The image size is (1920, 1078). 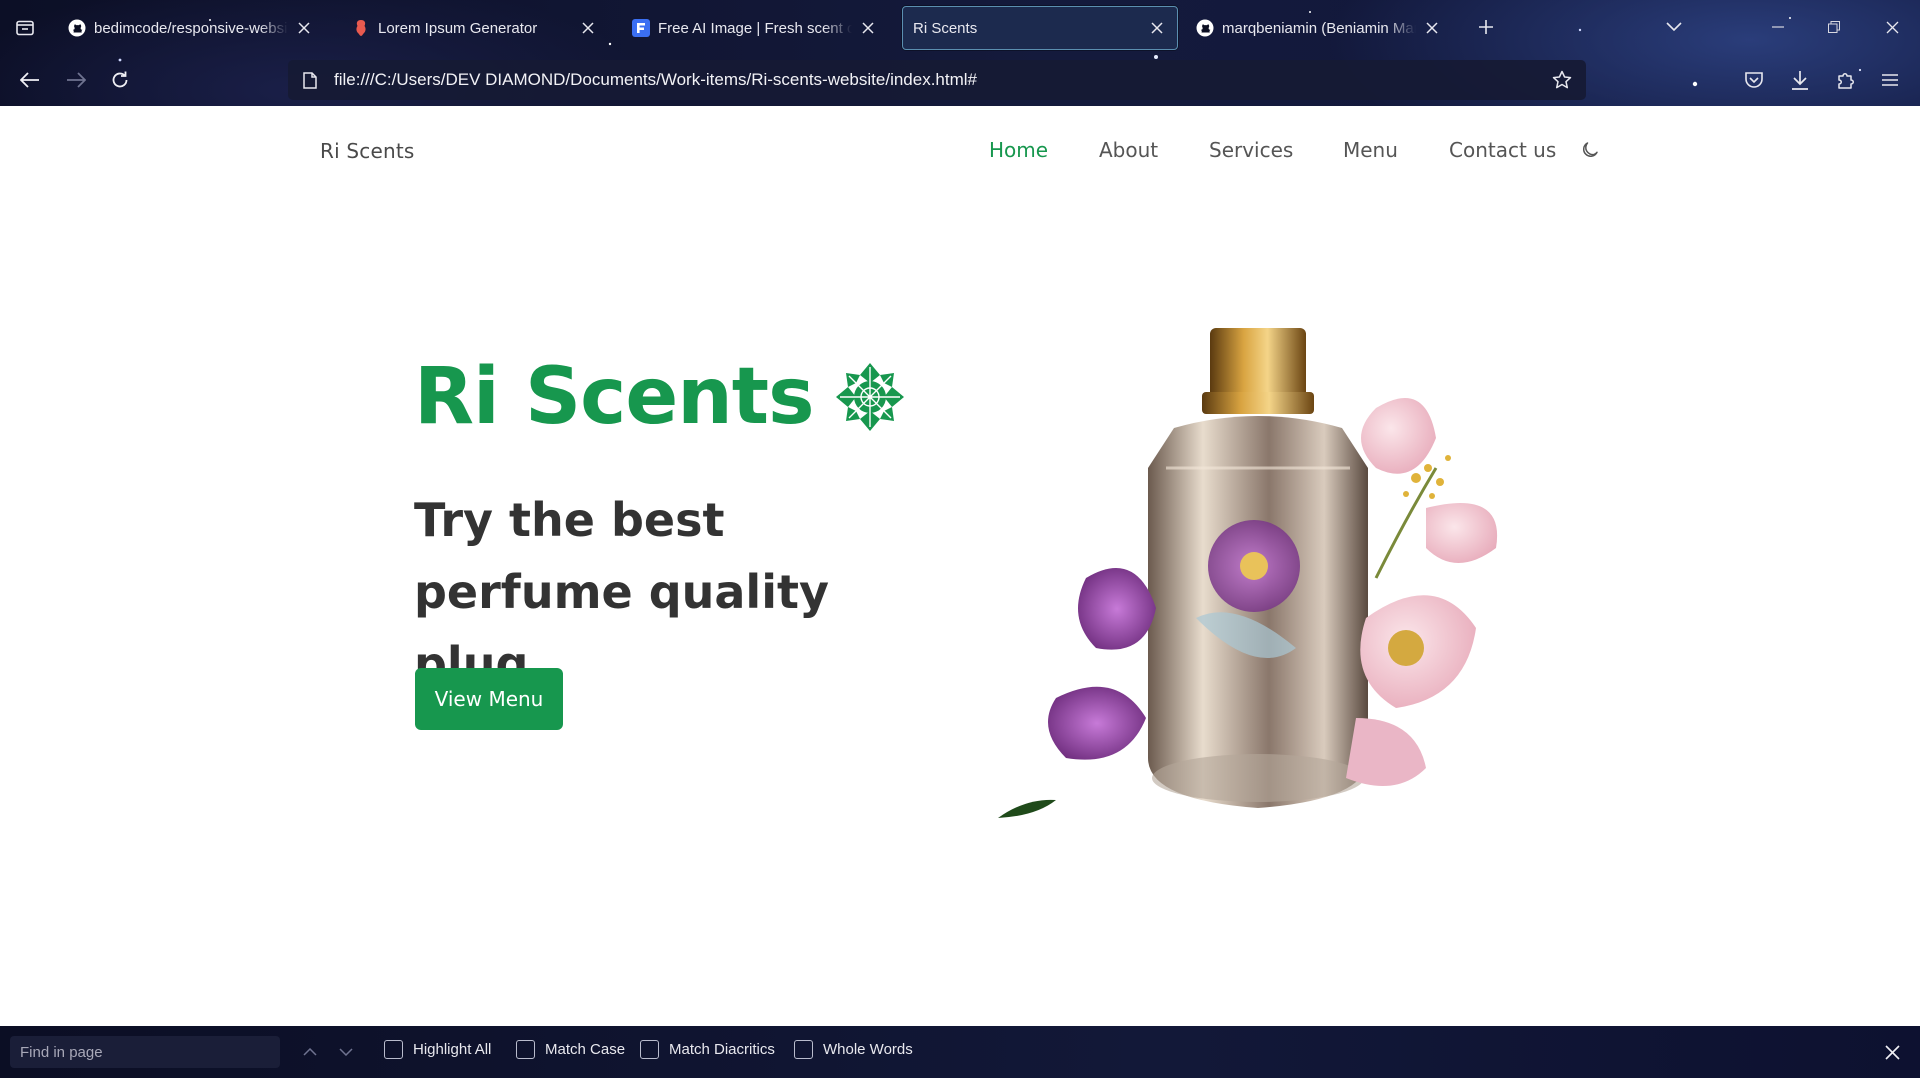 I want to click on tab-github-responsive-website: bedimcode/responsive-website, so click(x=191, y=28).